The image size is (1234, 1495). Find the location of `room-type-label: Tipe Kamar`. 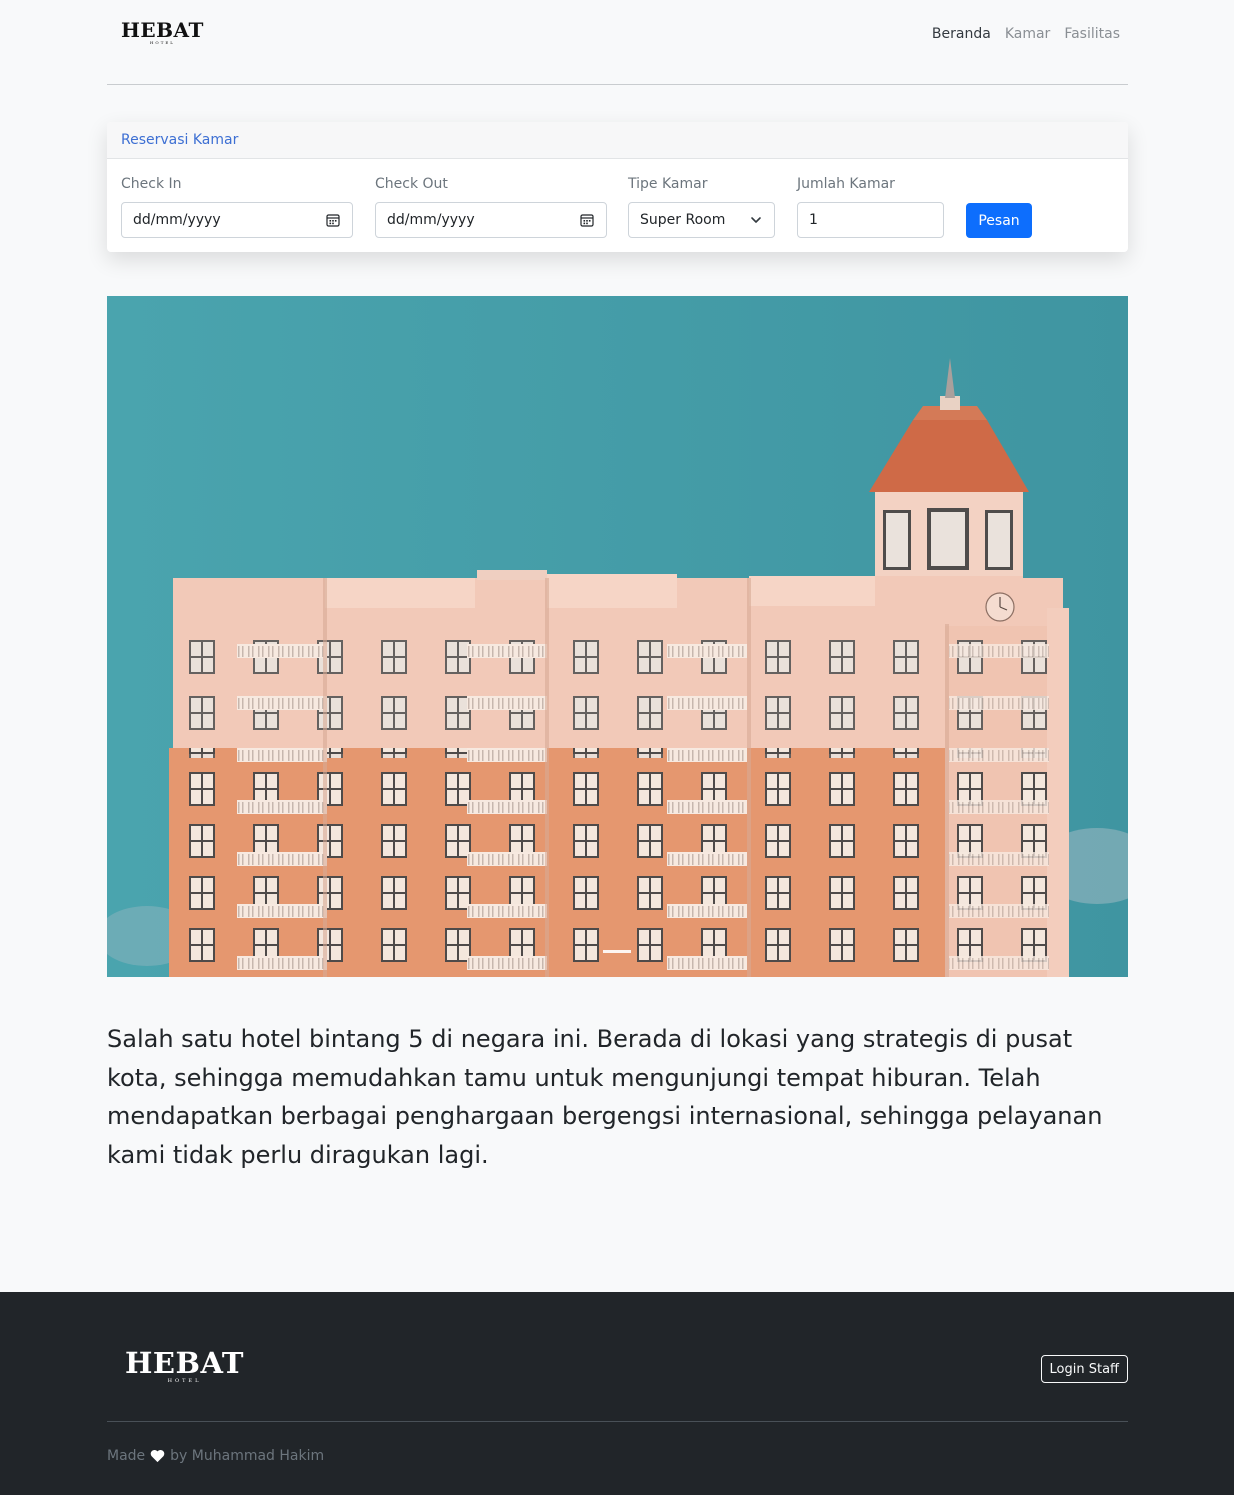

room-type-label: Tipe Kamar is located at coordinates (668, 184).